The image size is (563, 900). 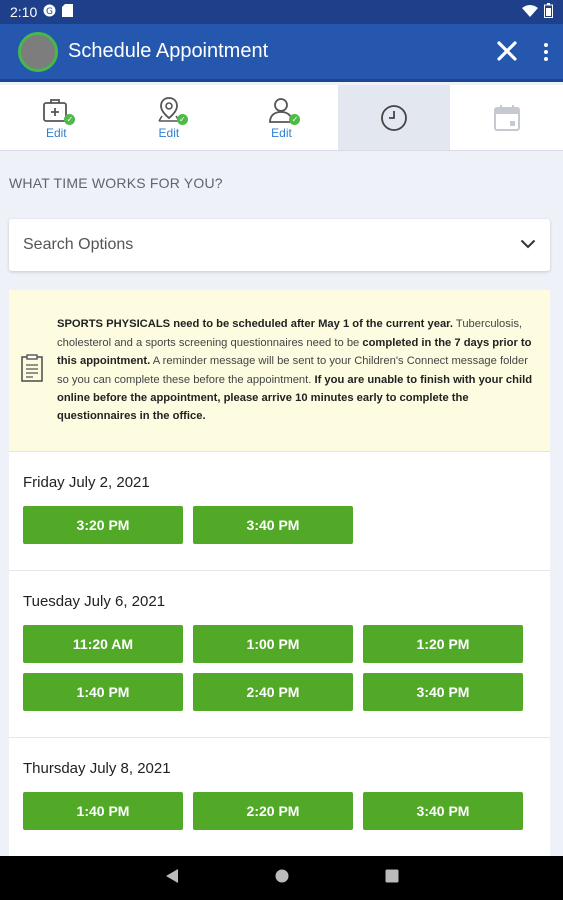 I want to click on medical-bag-icon: ✓, so click(x=58, y=110).